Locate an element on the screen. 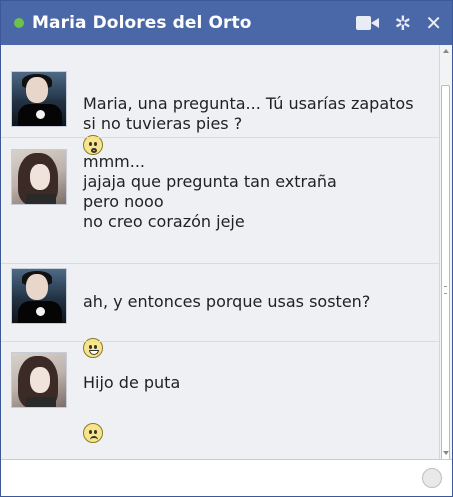 This screenshot has width=453, height=497. scrollbar-thumb is located at coordinates (445, 284).